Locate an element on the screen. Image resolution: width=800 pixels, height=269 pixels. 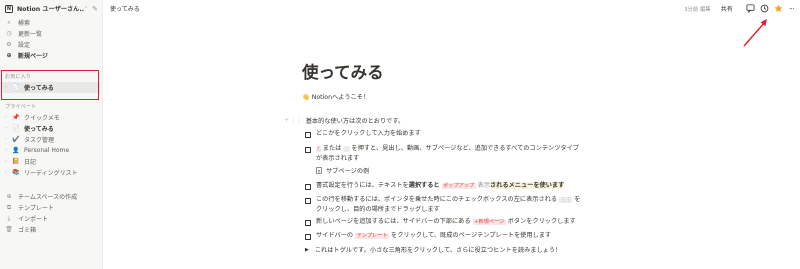
sidebar-item-label: インポート is located at coordinates (33, 219).